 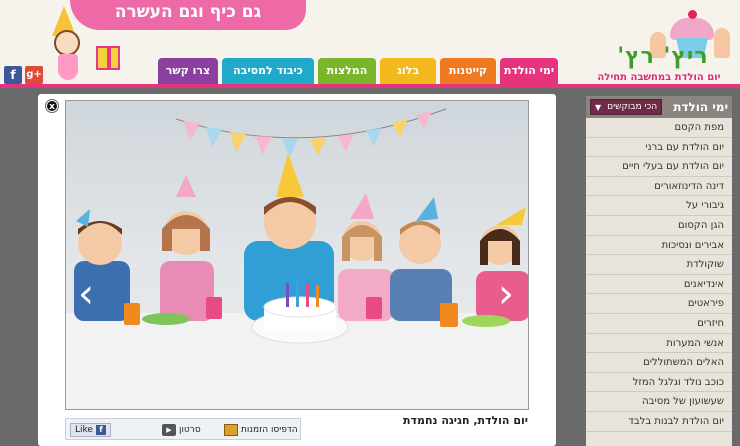 I want to click on tab-blog: בלוג, so click(x=408, y=71).